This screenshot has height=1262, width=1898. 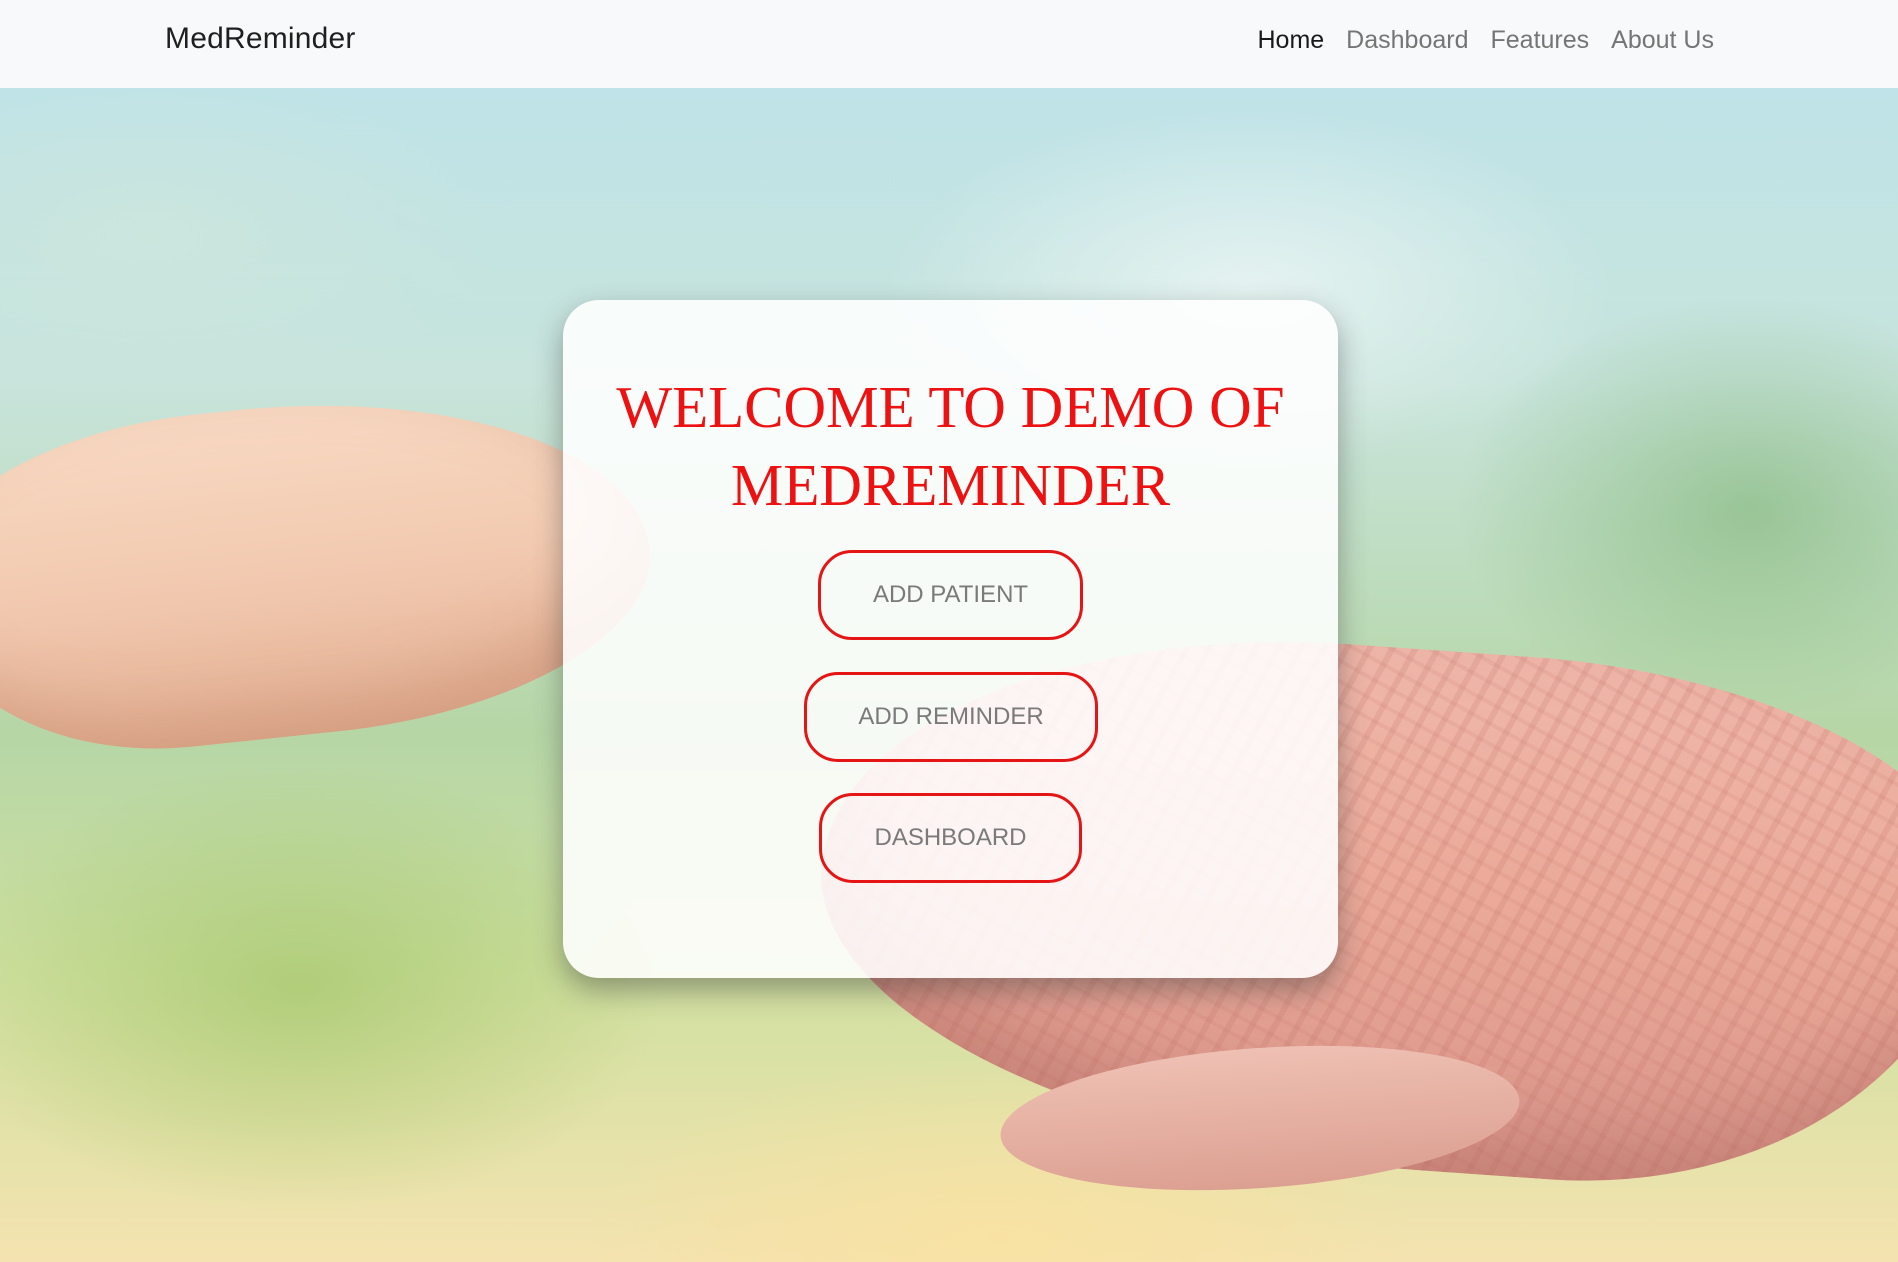 I want to click on brand-logo: MedReminder, so click(x=260, y=39).